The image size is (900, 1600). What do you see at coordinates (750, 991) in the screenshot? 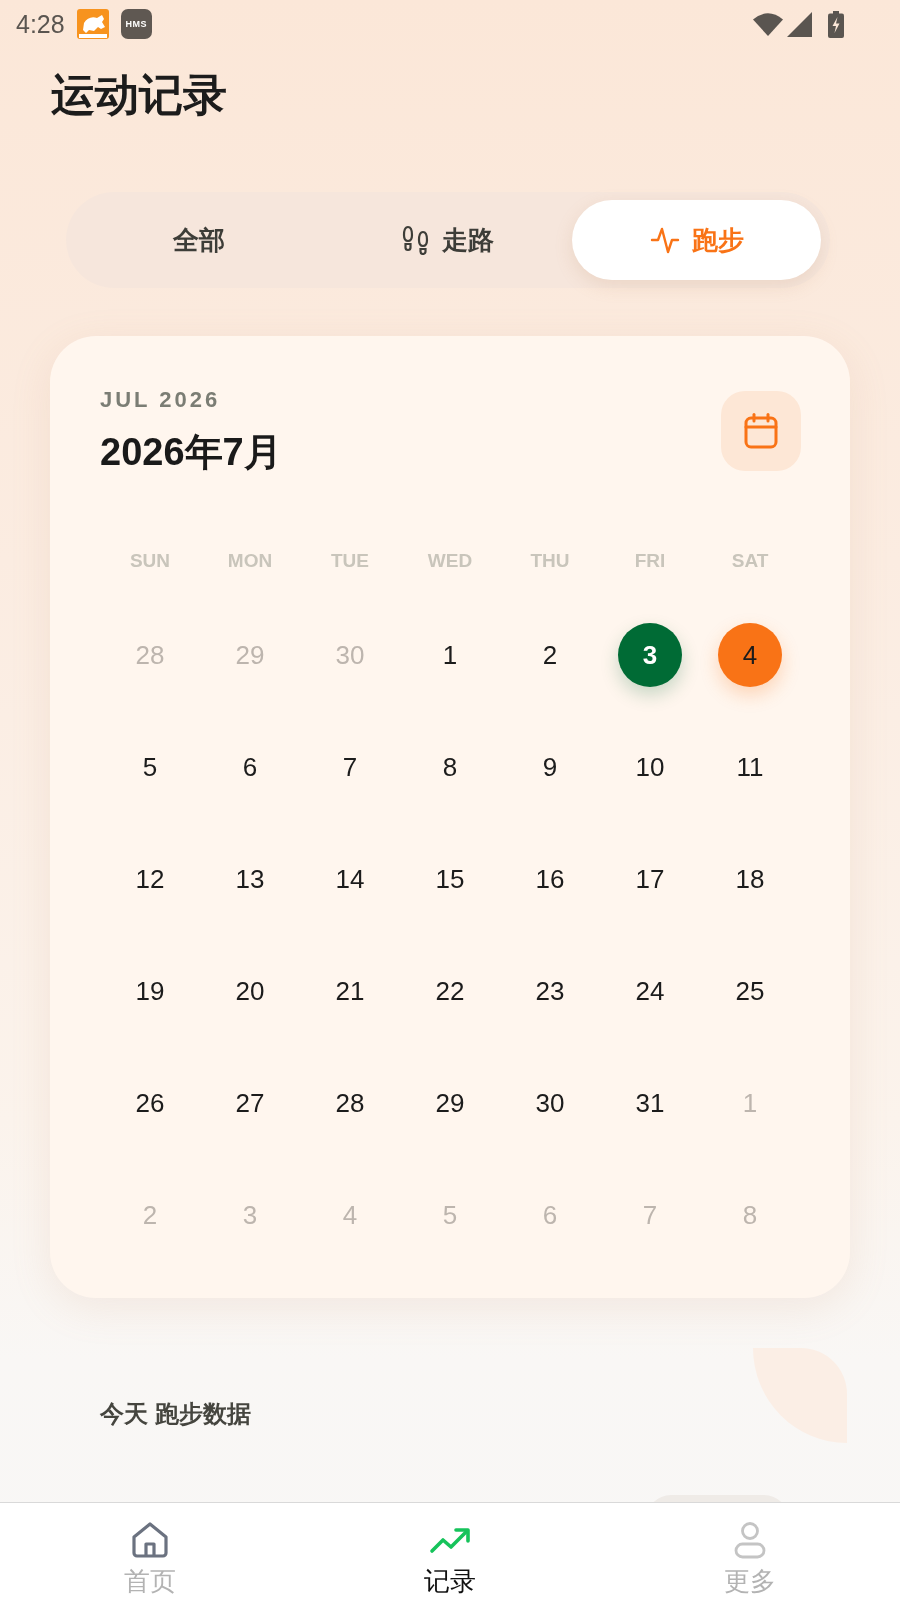
I see `calendar-day: 25` at bounding box center [750, 991].